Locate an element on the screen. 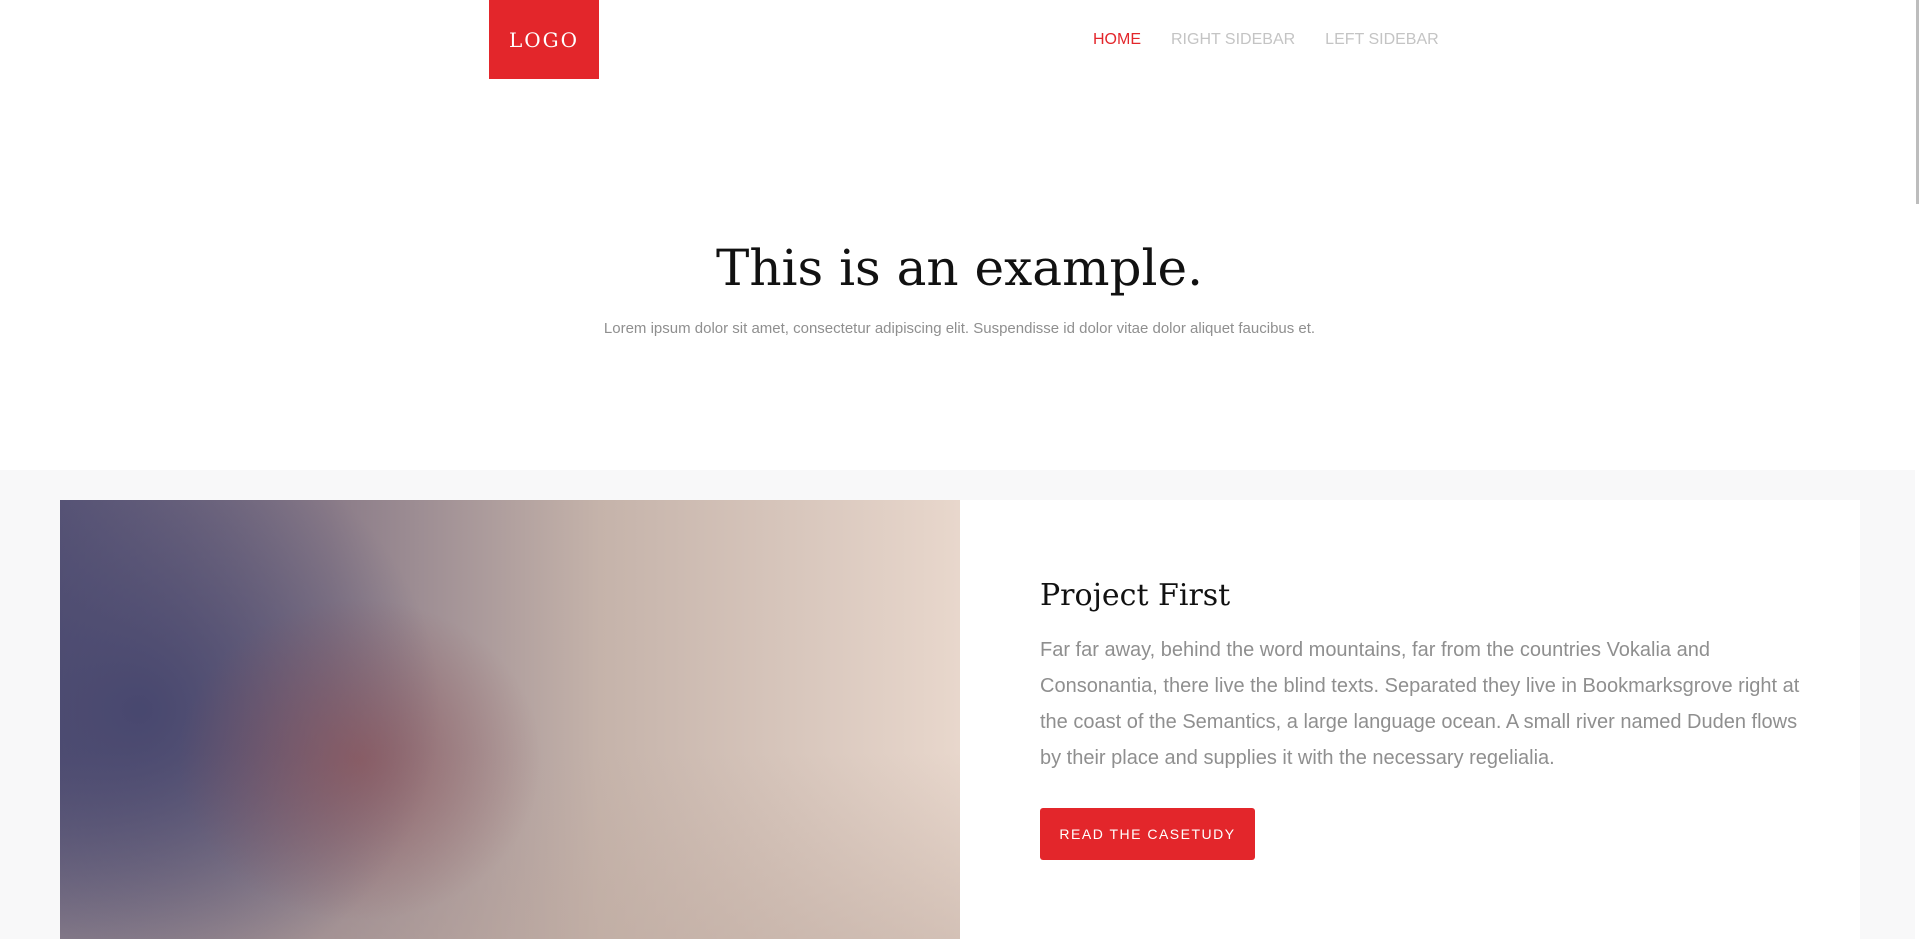 This screenshot has width=1919, height=939. logo: LOGO is located at coordinates (544, 39).